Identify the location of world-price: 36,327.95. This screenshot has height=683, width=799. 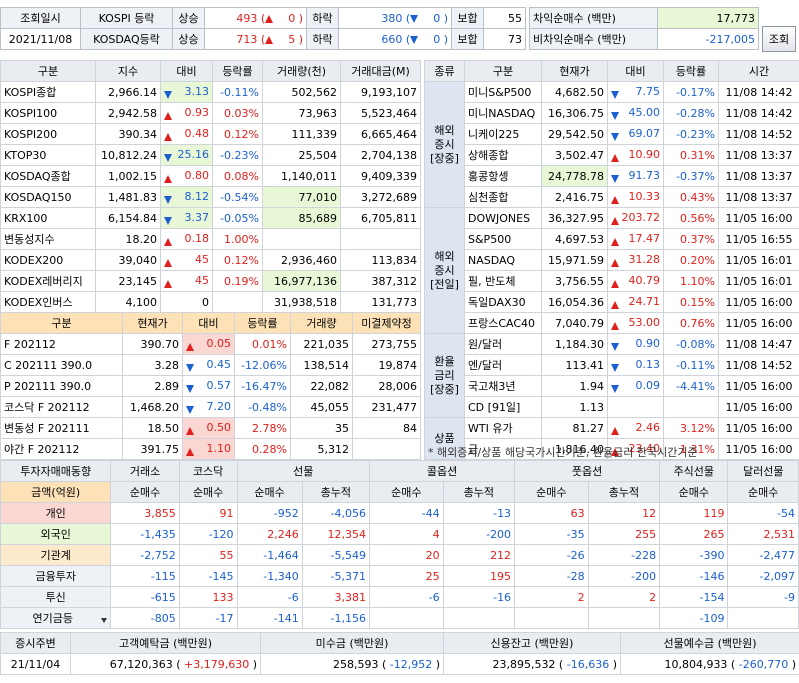
(574, 218).